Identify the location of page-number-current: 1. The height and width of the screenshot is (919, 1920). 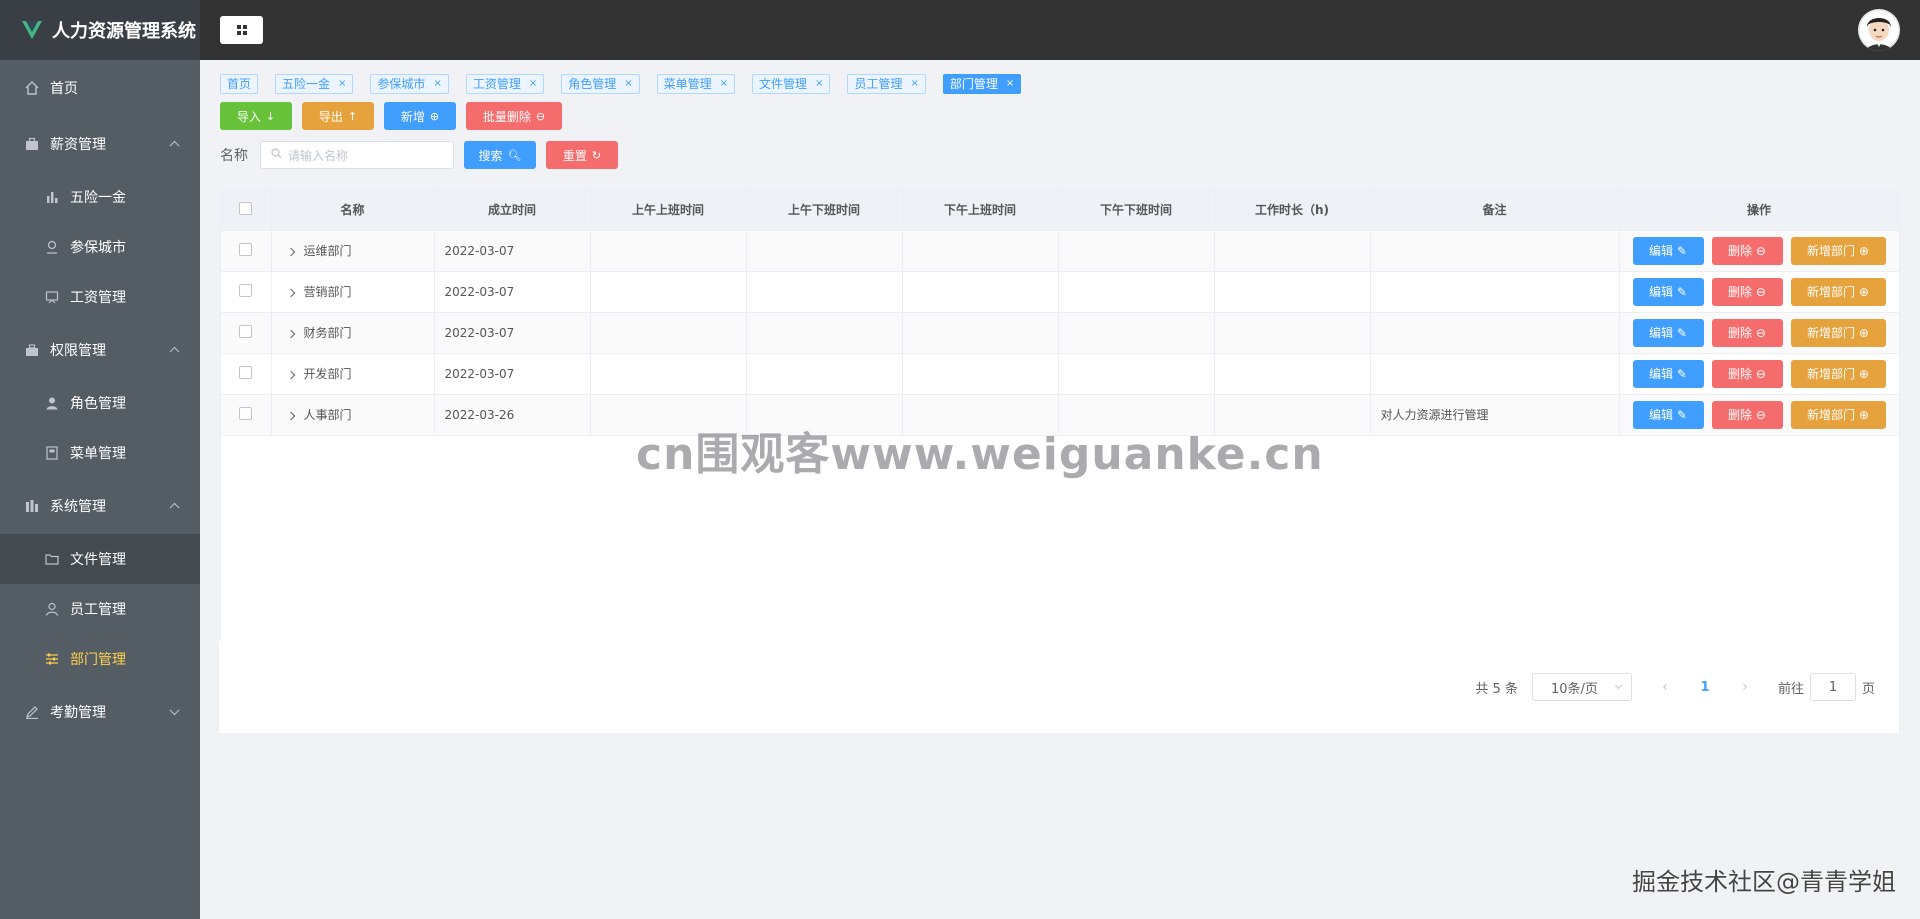
(1705, 687).